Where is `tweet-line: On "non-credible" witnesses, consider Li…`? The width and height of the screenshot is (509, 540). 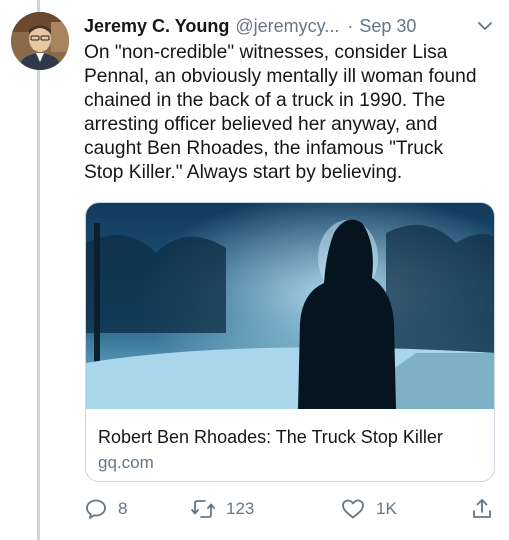
tweet-line: On "non-credible" witnesses, consider Li… is located at coordinates (266, 52).